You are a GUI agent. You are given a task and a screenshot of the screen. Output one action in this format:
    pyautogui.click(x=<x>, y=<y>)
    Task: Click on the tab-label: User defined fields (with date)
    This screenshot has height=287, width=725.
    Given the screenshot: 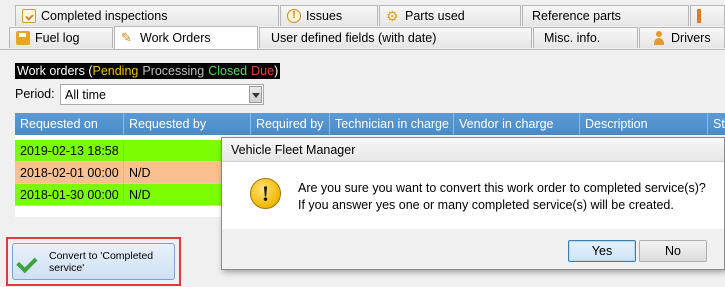 What is the action you would take?
    pyautogui.click(x=354, y=38)
    